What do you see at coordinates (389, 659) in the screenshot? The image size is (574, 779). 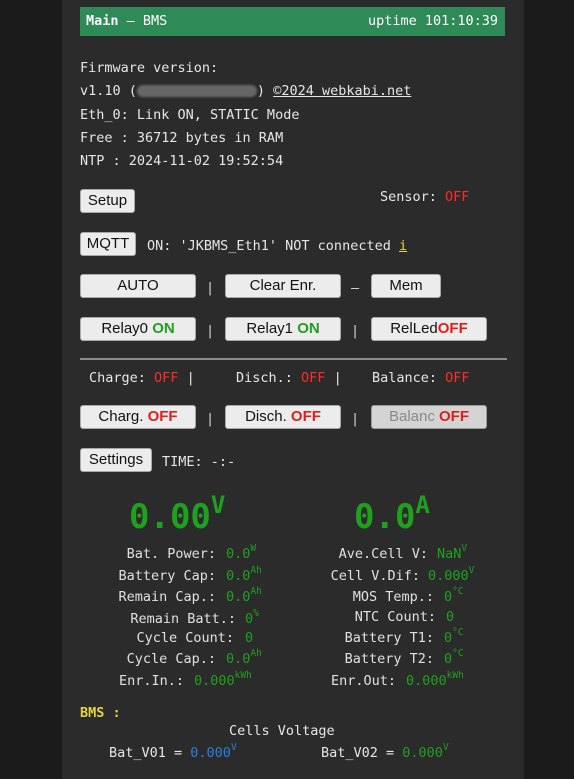 I see `stat-label: Battery T2:` at bounding box center [389, 659].